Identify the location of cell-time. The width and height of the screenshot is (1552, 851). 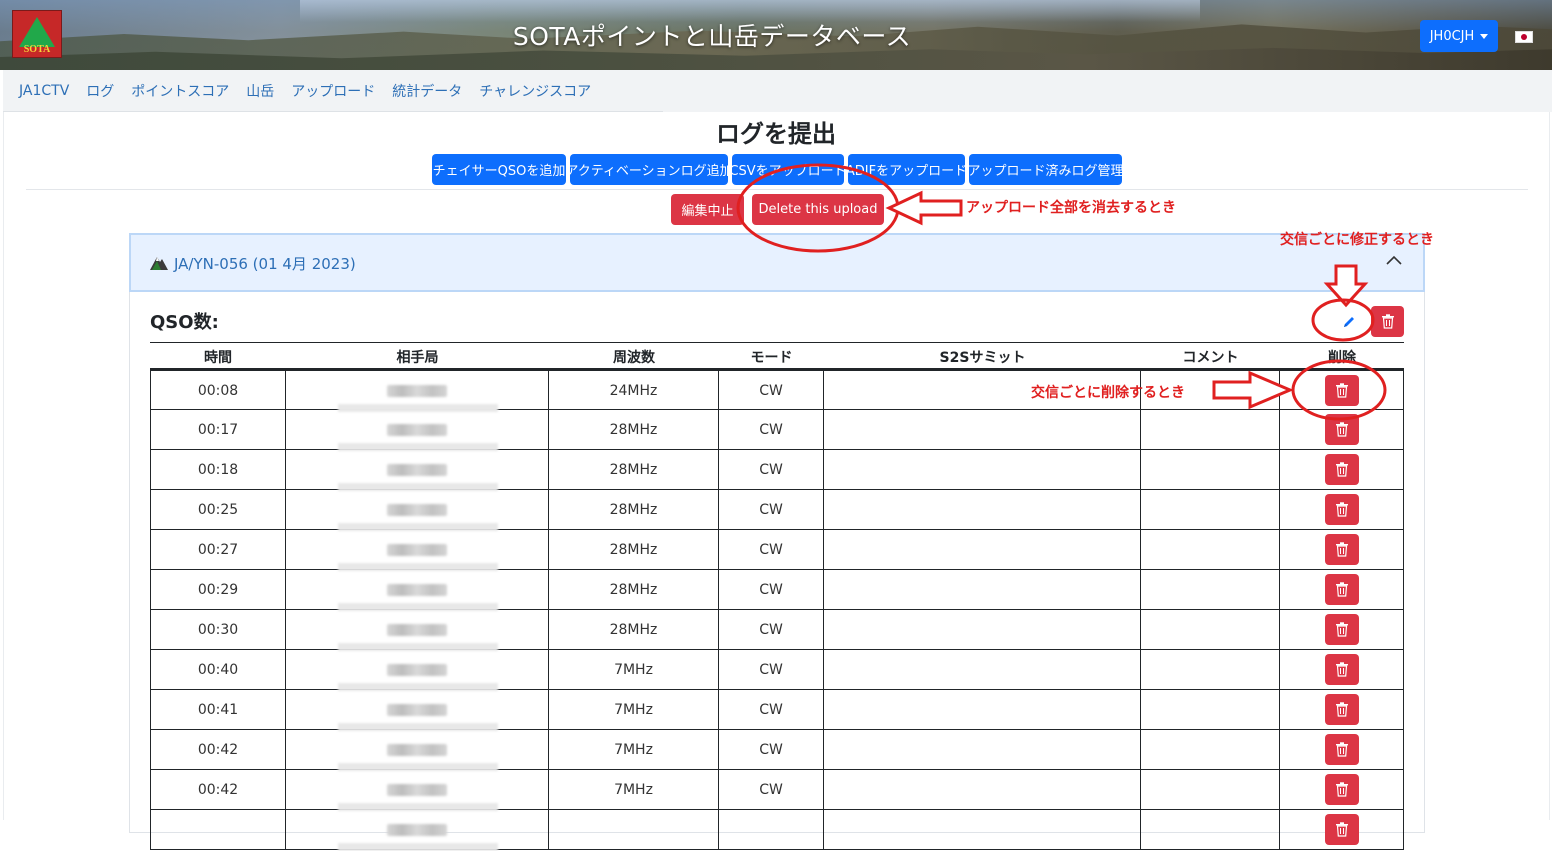
(218, 829).